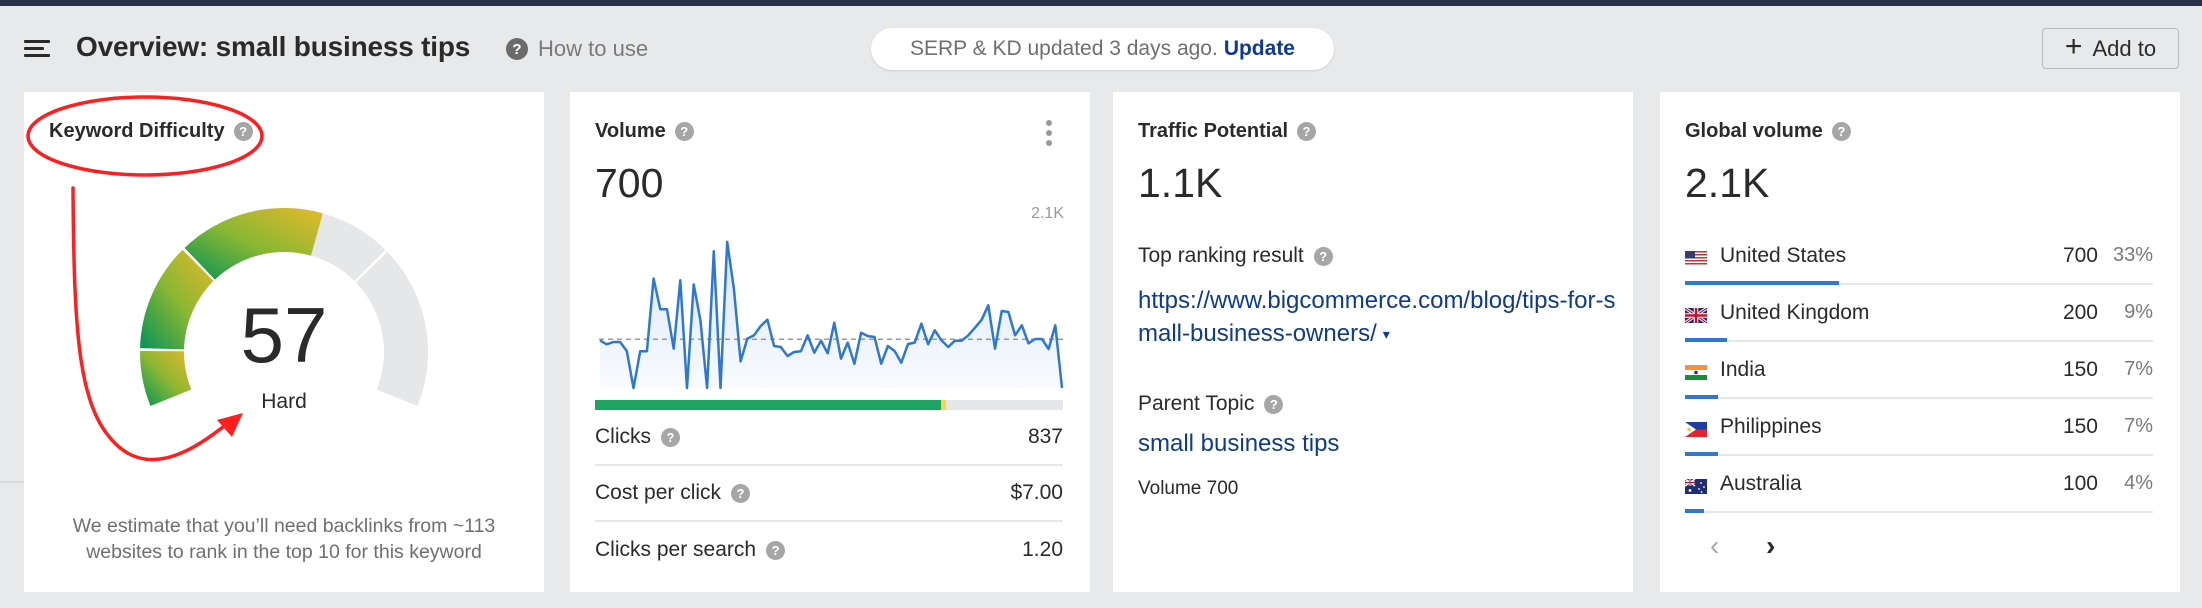  Describe the element at coordinates (623, 436) in the screenshot. I see `stat-label: Clicks` at that location.